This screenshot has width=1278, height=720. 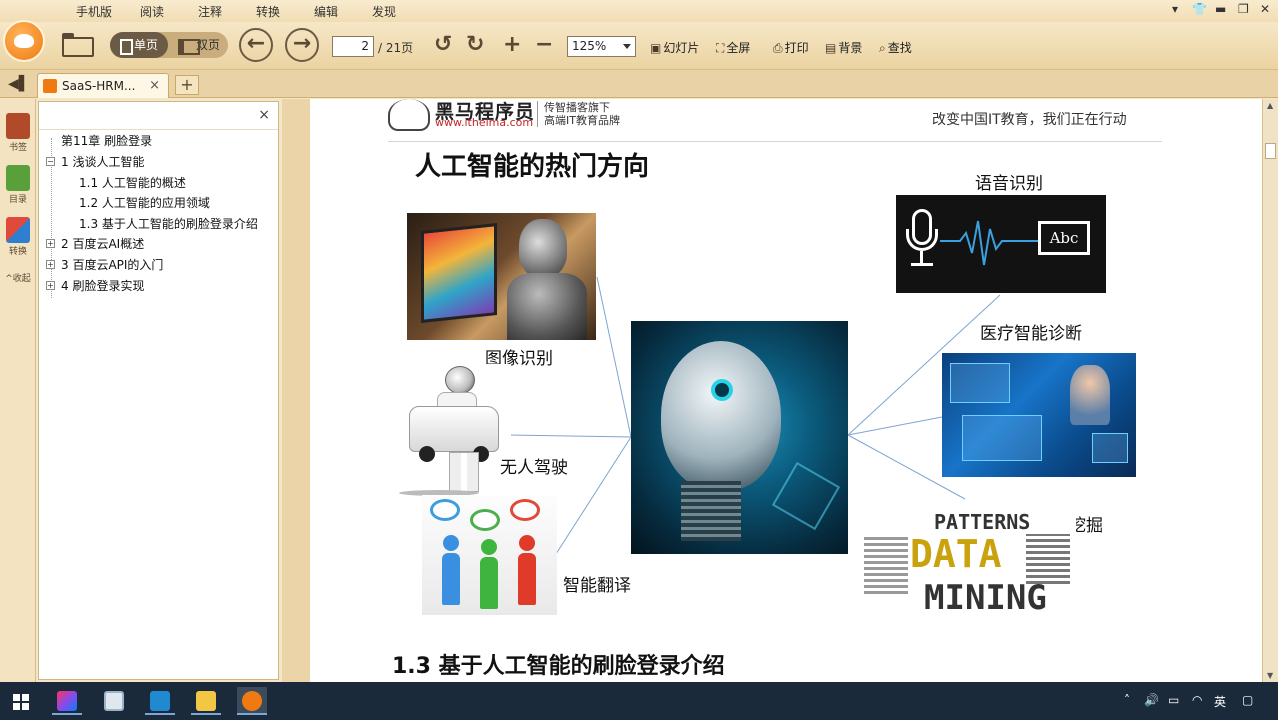 I want to click on scrollbar-thumb, so click(x=1270, y=151).